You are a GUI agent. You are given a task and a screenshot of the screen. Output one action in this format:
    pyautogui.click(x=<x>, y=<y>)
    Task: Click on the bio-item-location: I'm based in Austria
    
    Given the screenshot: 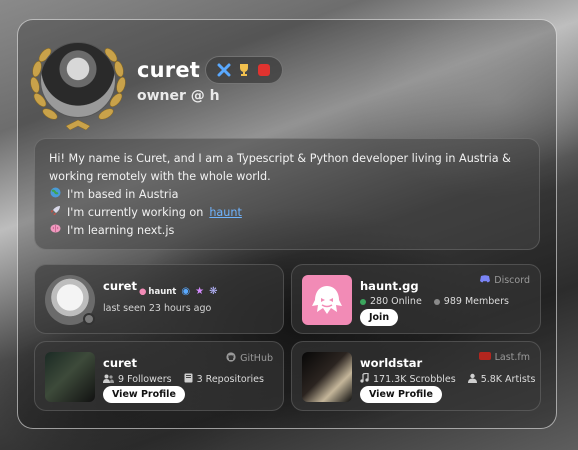 What is the action you would take?
    pyautogui.click(x=287, y=195)
    